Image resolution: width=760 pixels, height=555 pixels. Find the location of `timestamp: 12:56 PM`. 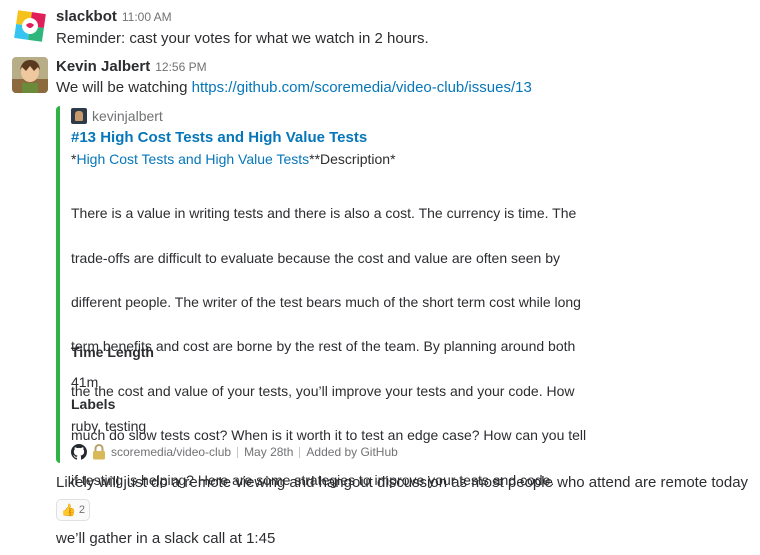

timestamp: 12:56 PM is located at coordinates (180, 67).